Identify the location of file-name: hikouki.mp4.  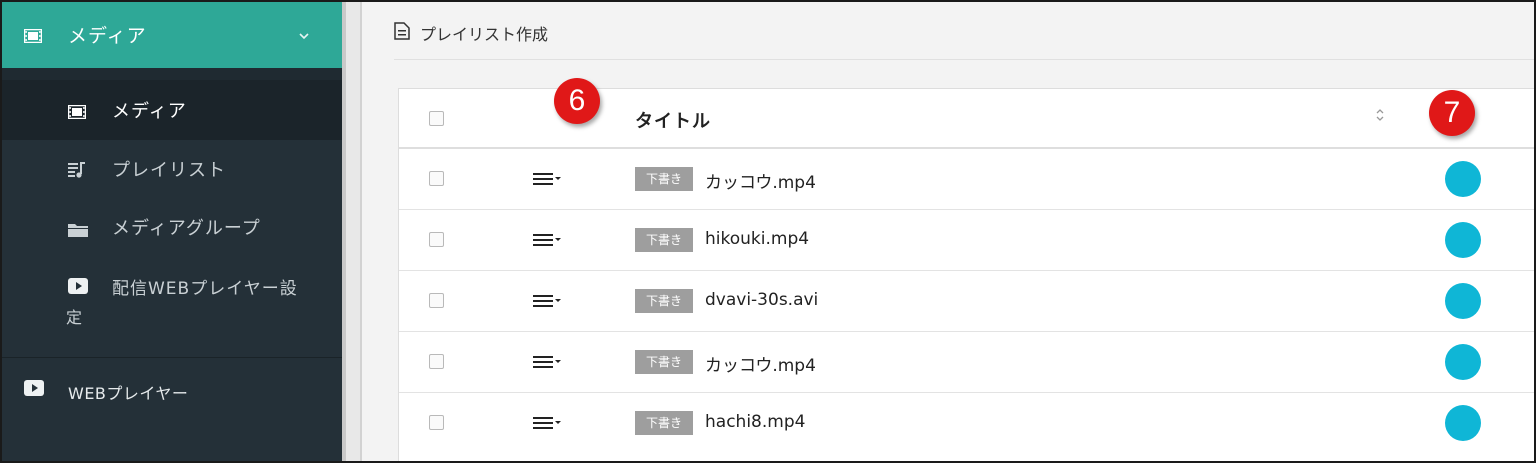
(757, 239).